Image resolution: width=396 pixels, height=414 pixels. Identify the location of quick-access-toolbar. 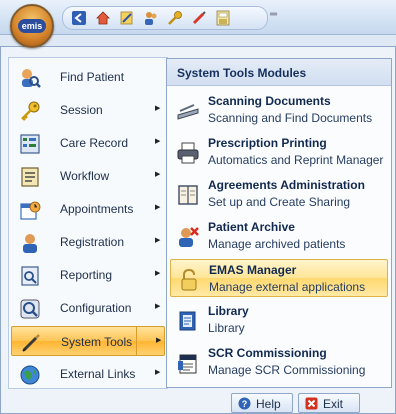
(165, 18).